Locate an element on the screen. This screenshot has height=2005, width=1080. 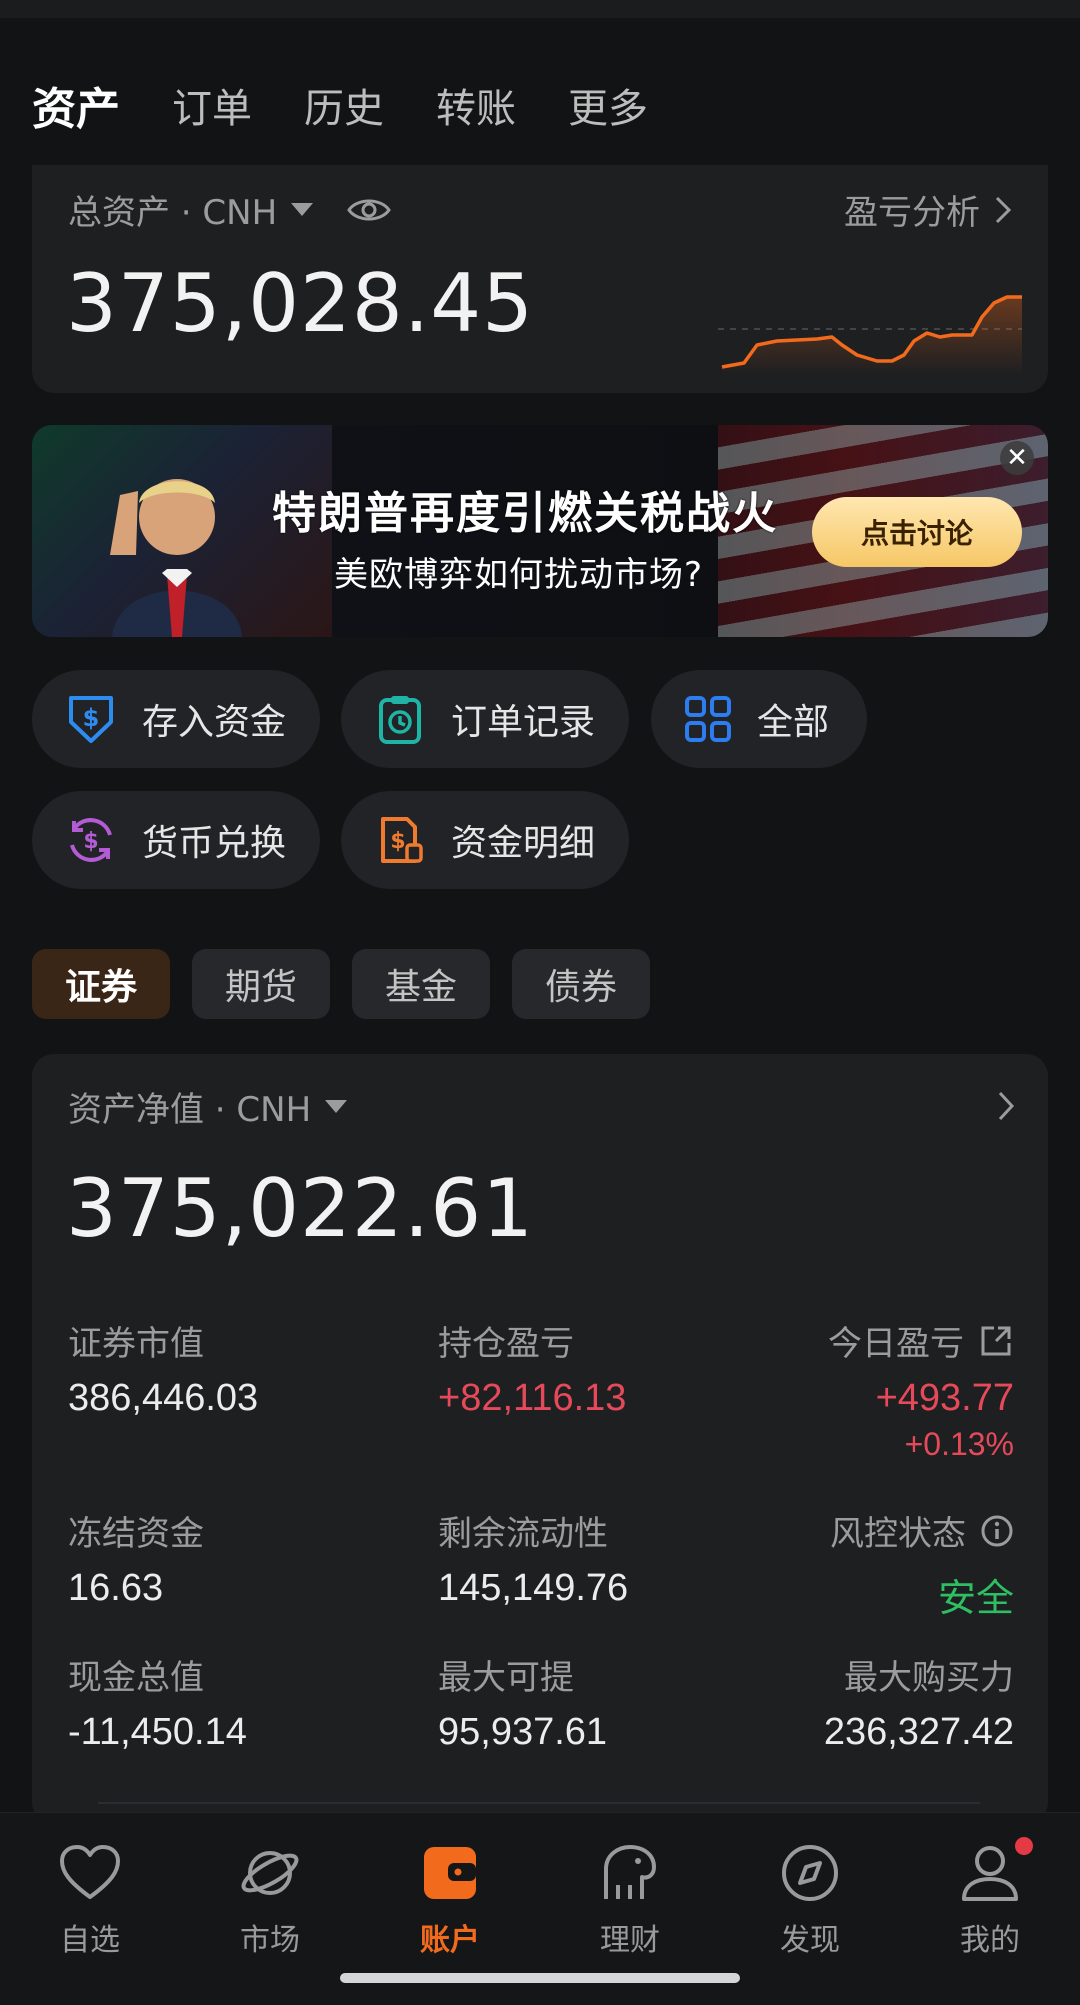
asset-trend-sparkline is located at coordinates (852, 310).